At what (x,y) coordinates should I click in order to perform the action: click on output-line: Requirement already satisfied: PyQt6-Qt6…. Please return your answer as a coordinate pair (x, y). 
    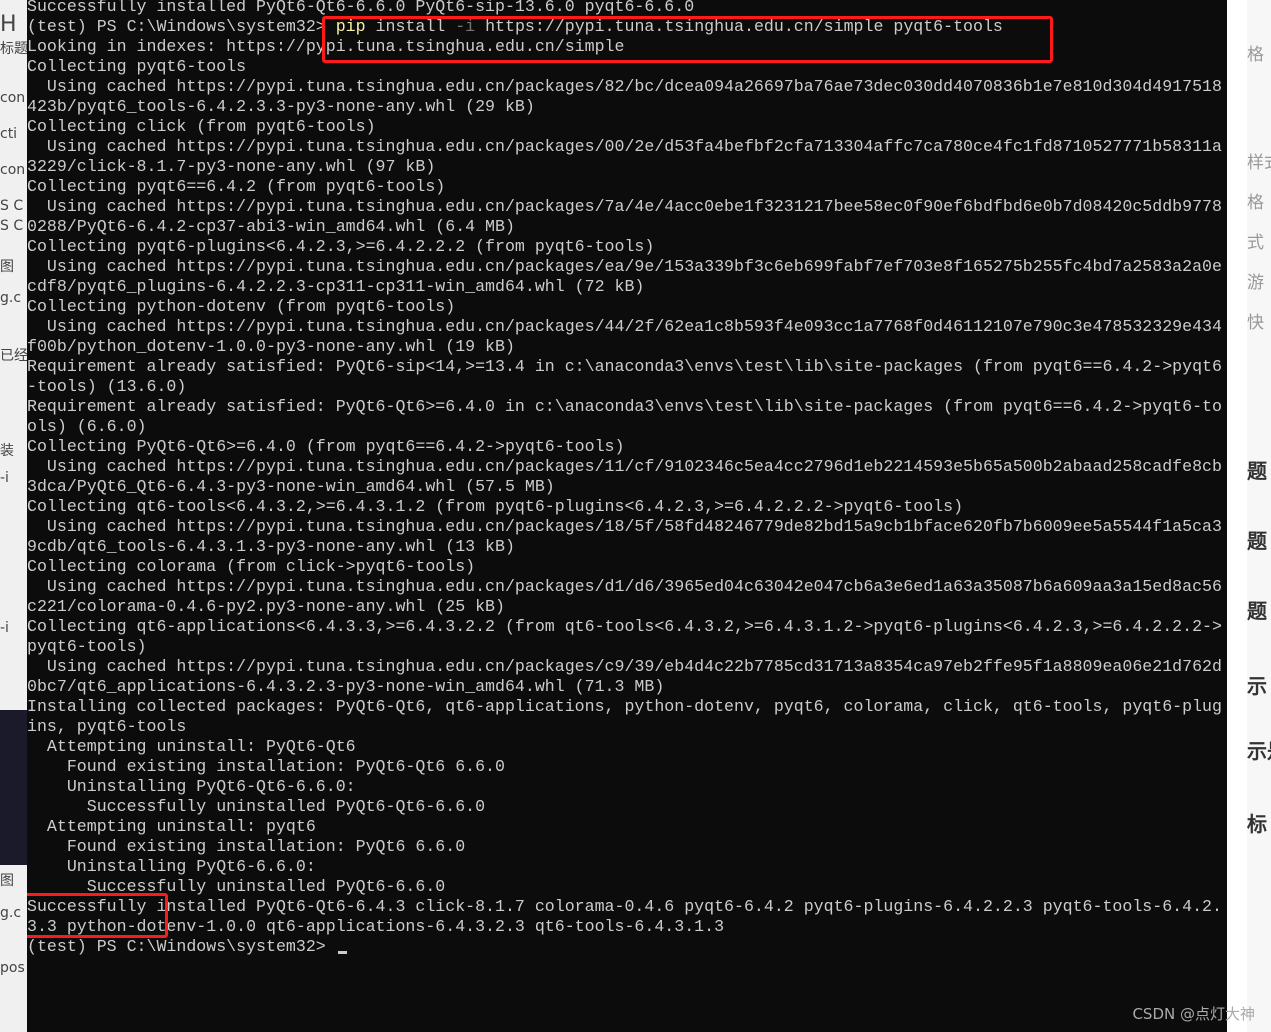
    Looking at the image, I should click on (624, 406).